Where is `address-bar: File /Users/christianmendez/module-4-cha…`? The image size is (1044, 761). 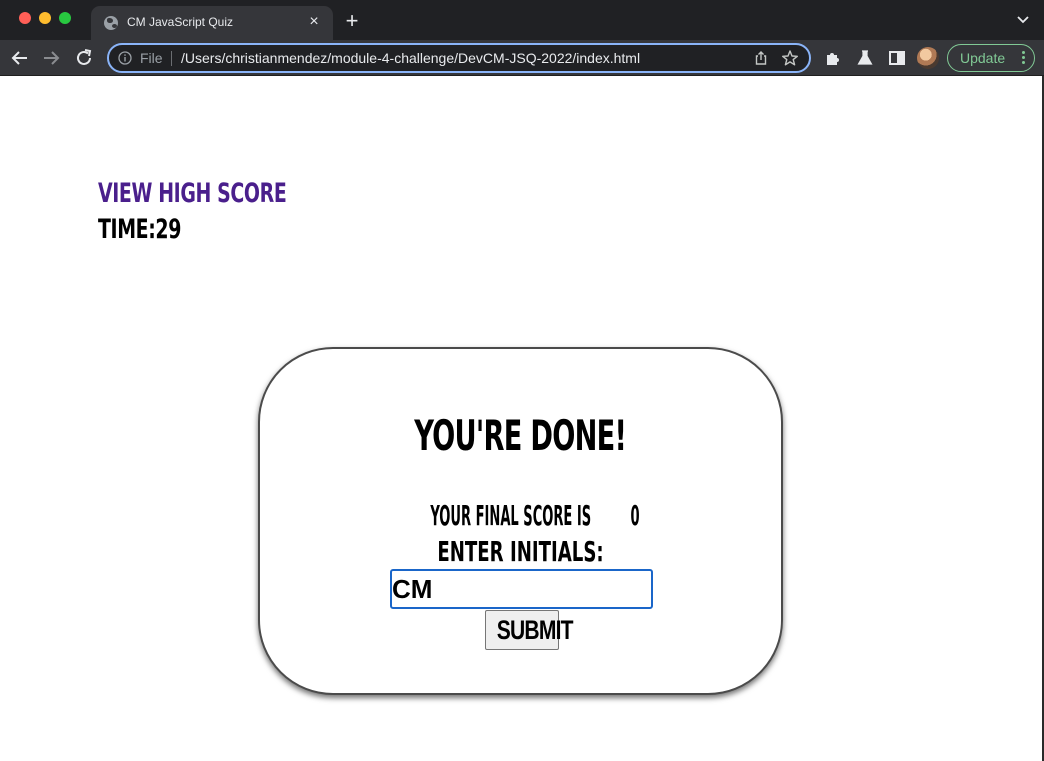 address-bar: File /Users/christianmendez/module-4-cha… is located at coordinates (459, 58).